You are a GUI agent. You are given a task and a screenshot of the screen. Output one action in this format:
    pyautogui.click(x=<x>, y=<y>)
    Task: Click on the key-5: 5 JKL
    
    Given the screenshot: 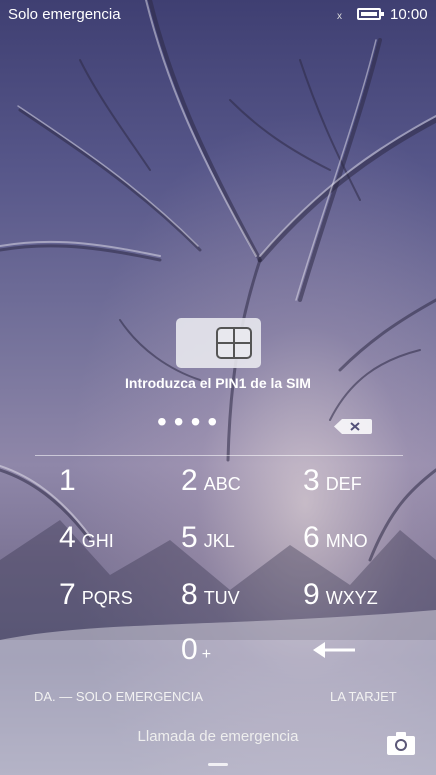 What is the action you would take?
    pyautogui.click(x=208, y=541)
    